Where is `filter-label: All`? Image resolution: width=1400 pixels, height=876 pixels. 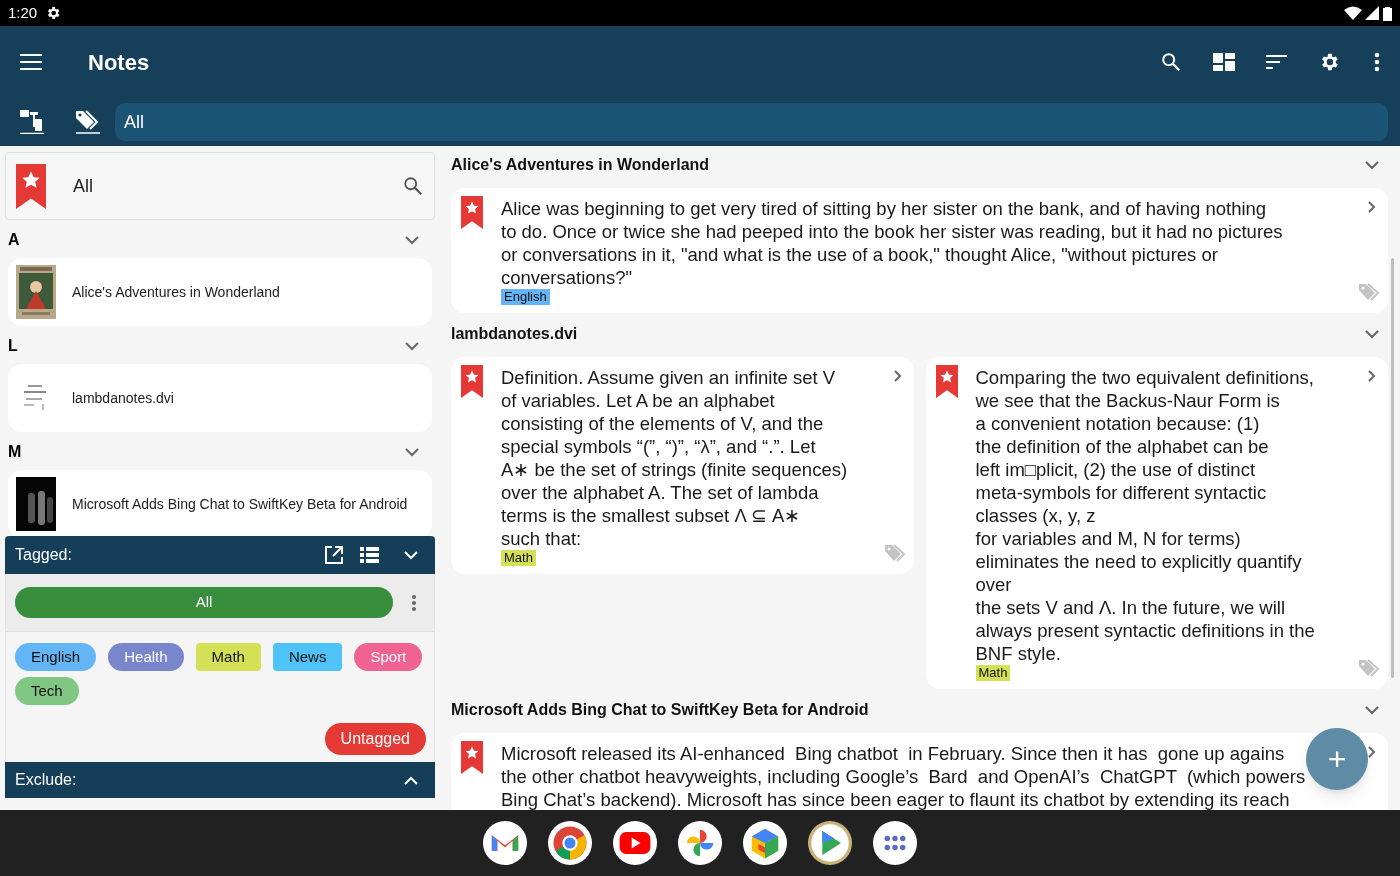 filter-label: All is located at coordinates (83, 186).